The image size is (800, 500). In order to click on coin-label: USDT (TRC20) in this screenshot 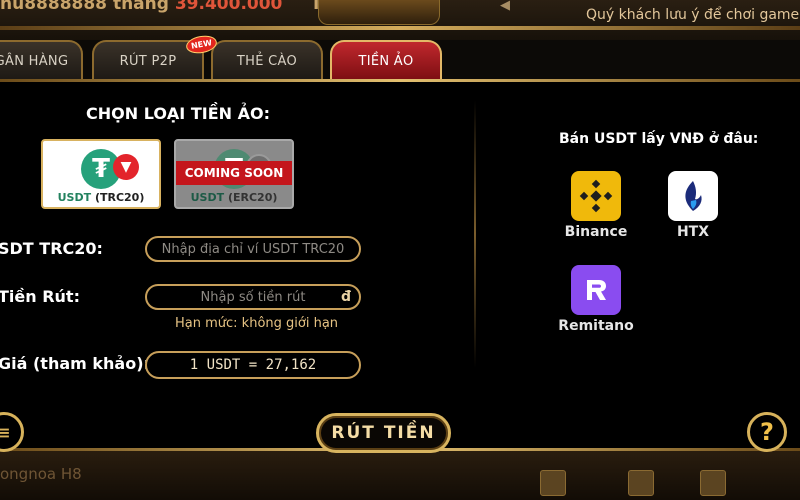, I will do `click(101, 197)`.